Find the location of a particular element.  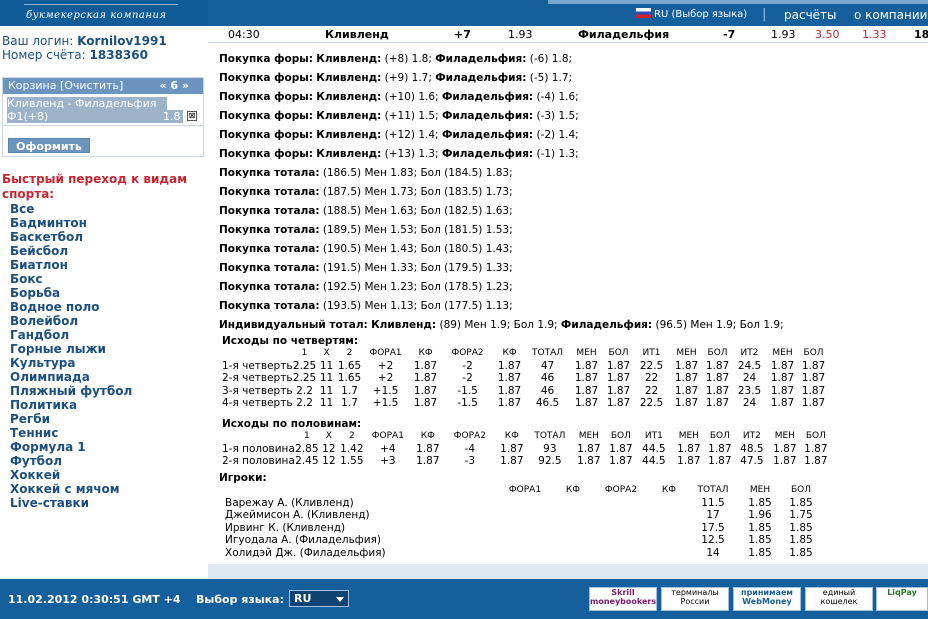

odds-cell: 22 is located at coordinates (652, 378).